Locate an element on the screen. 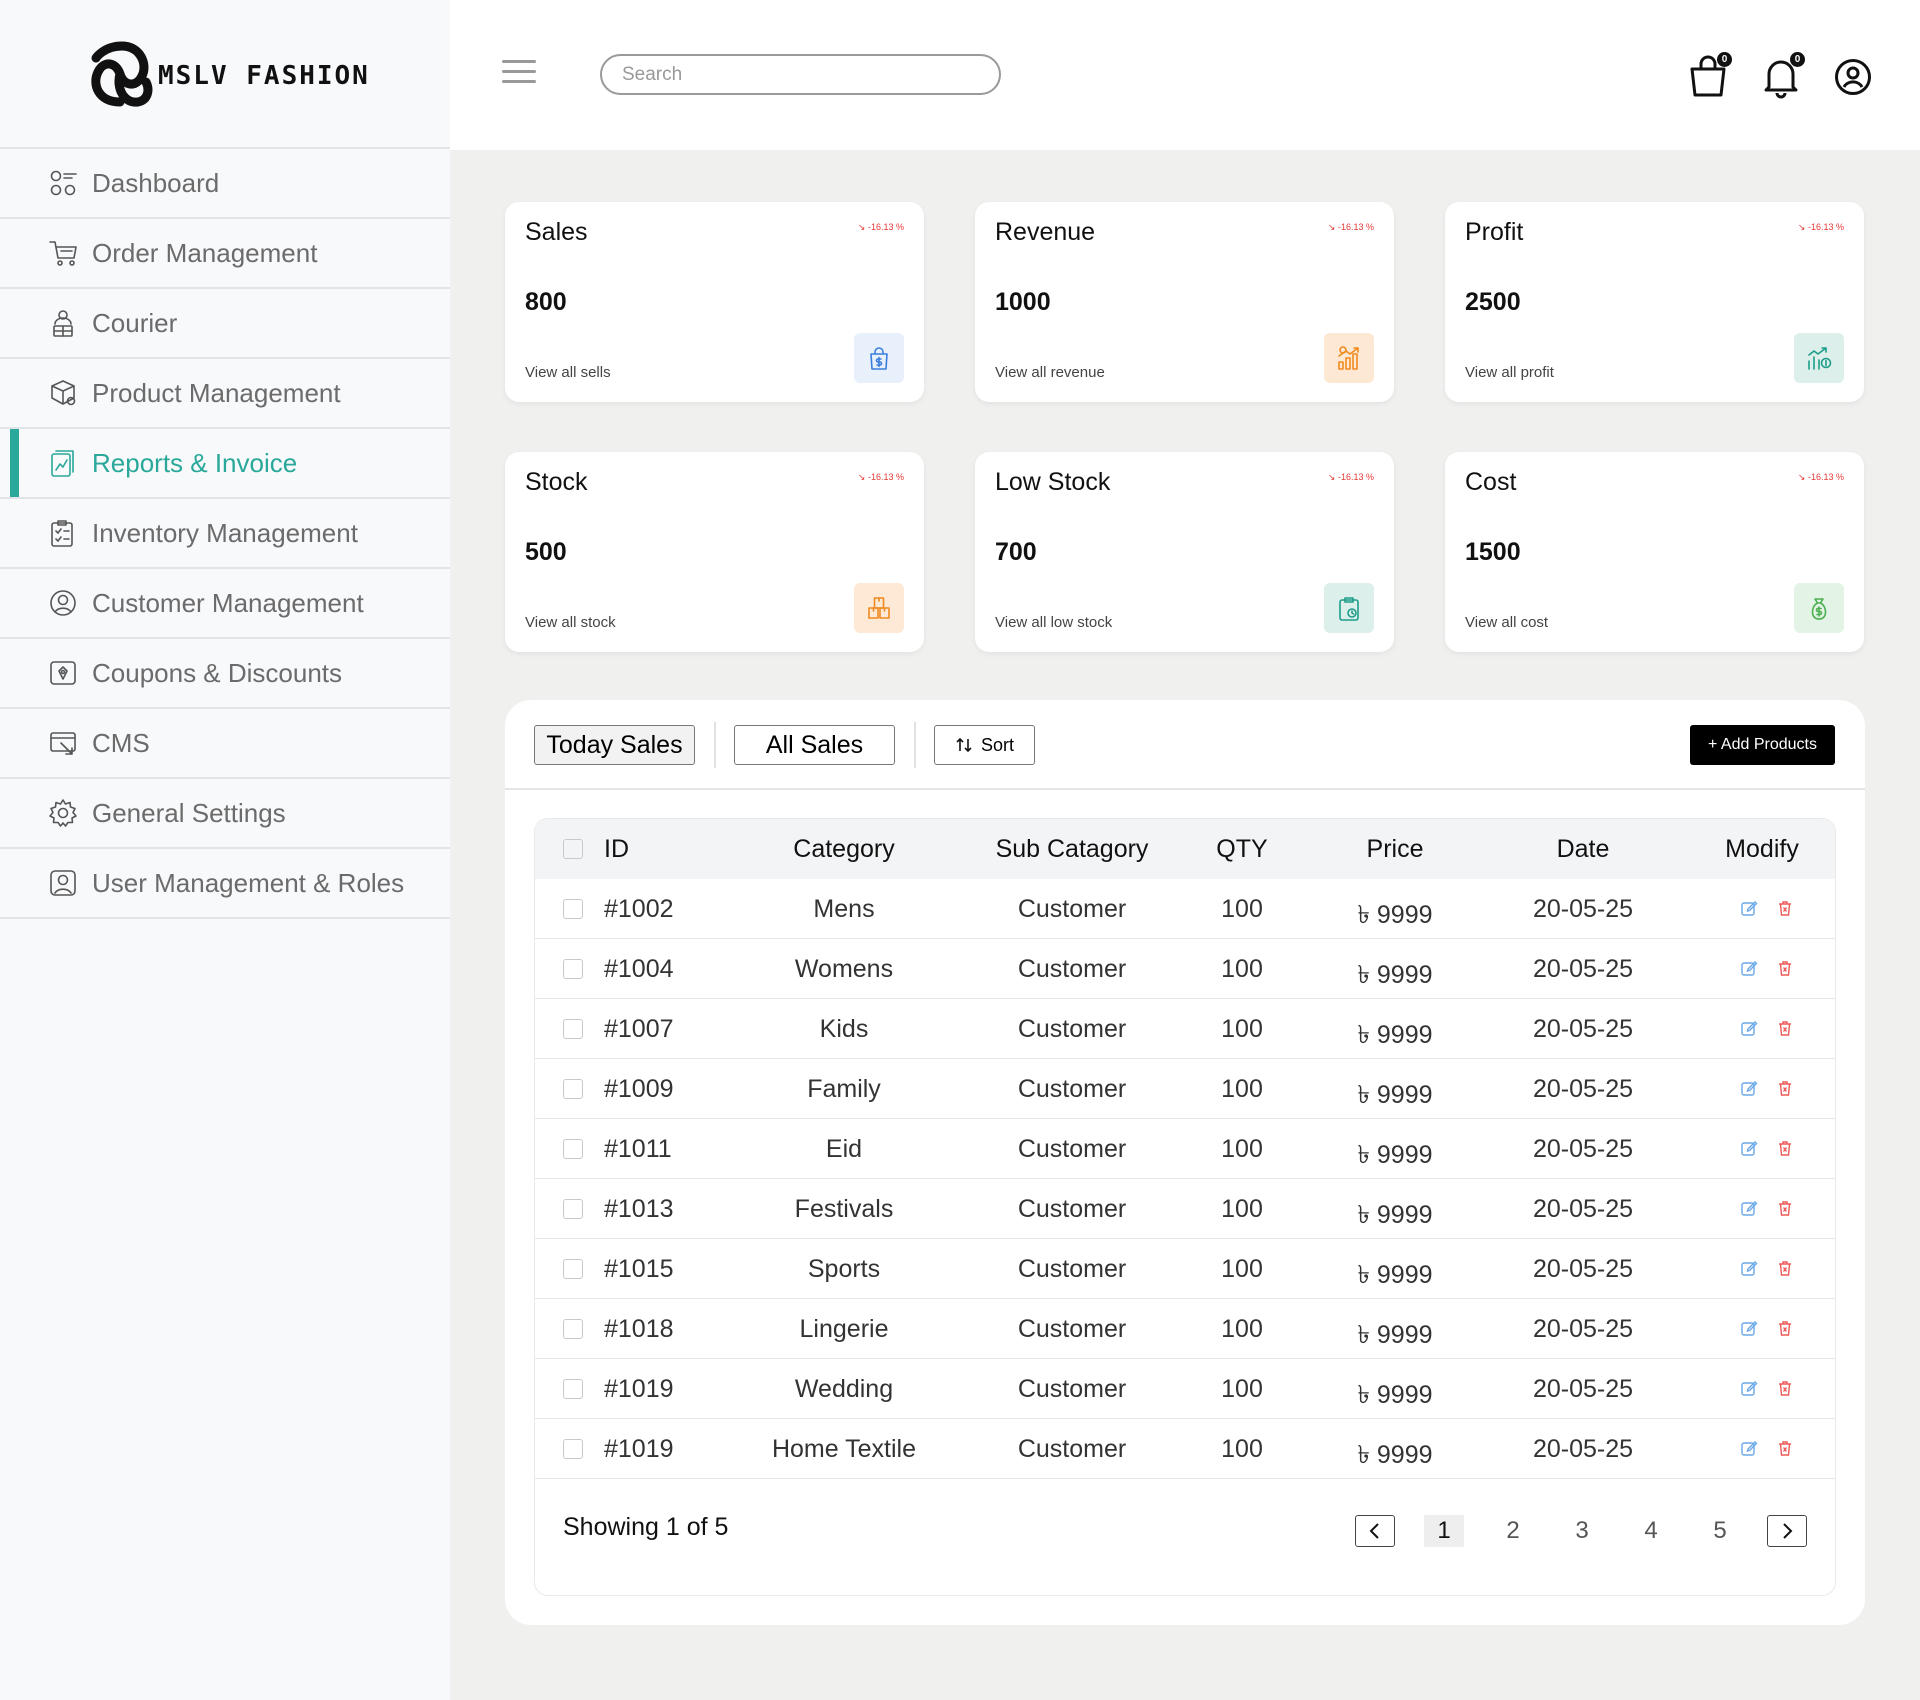 This screenshot has width=1920, height=1700. sort-arrows-icon is located at coordinates (964, 745).